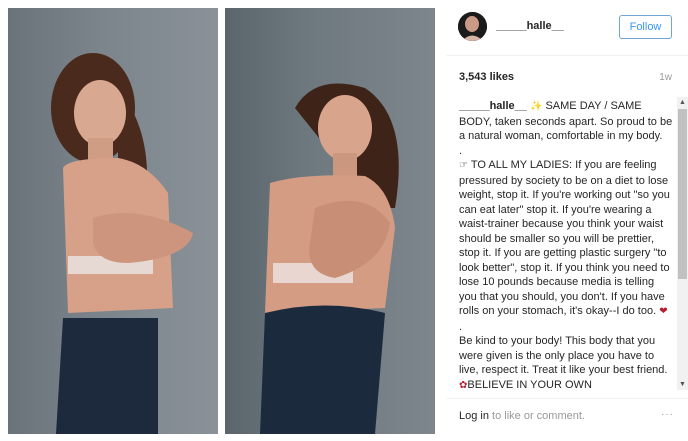 The height and width of the screenshot is (441, 688). I want to click on pointing-hand-icon: ☞, so click(463, 165).